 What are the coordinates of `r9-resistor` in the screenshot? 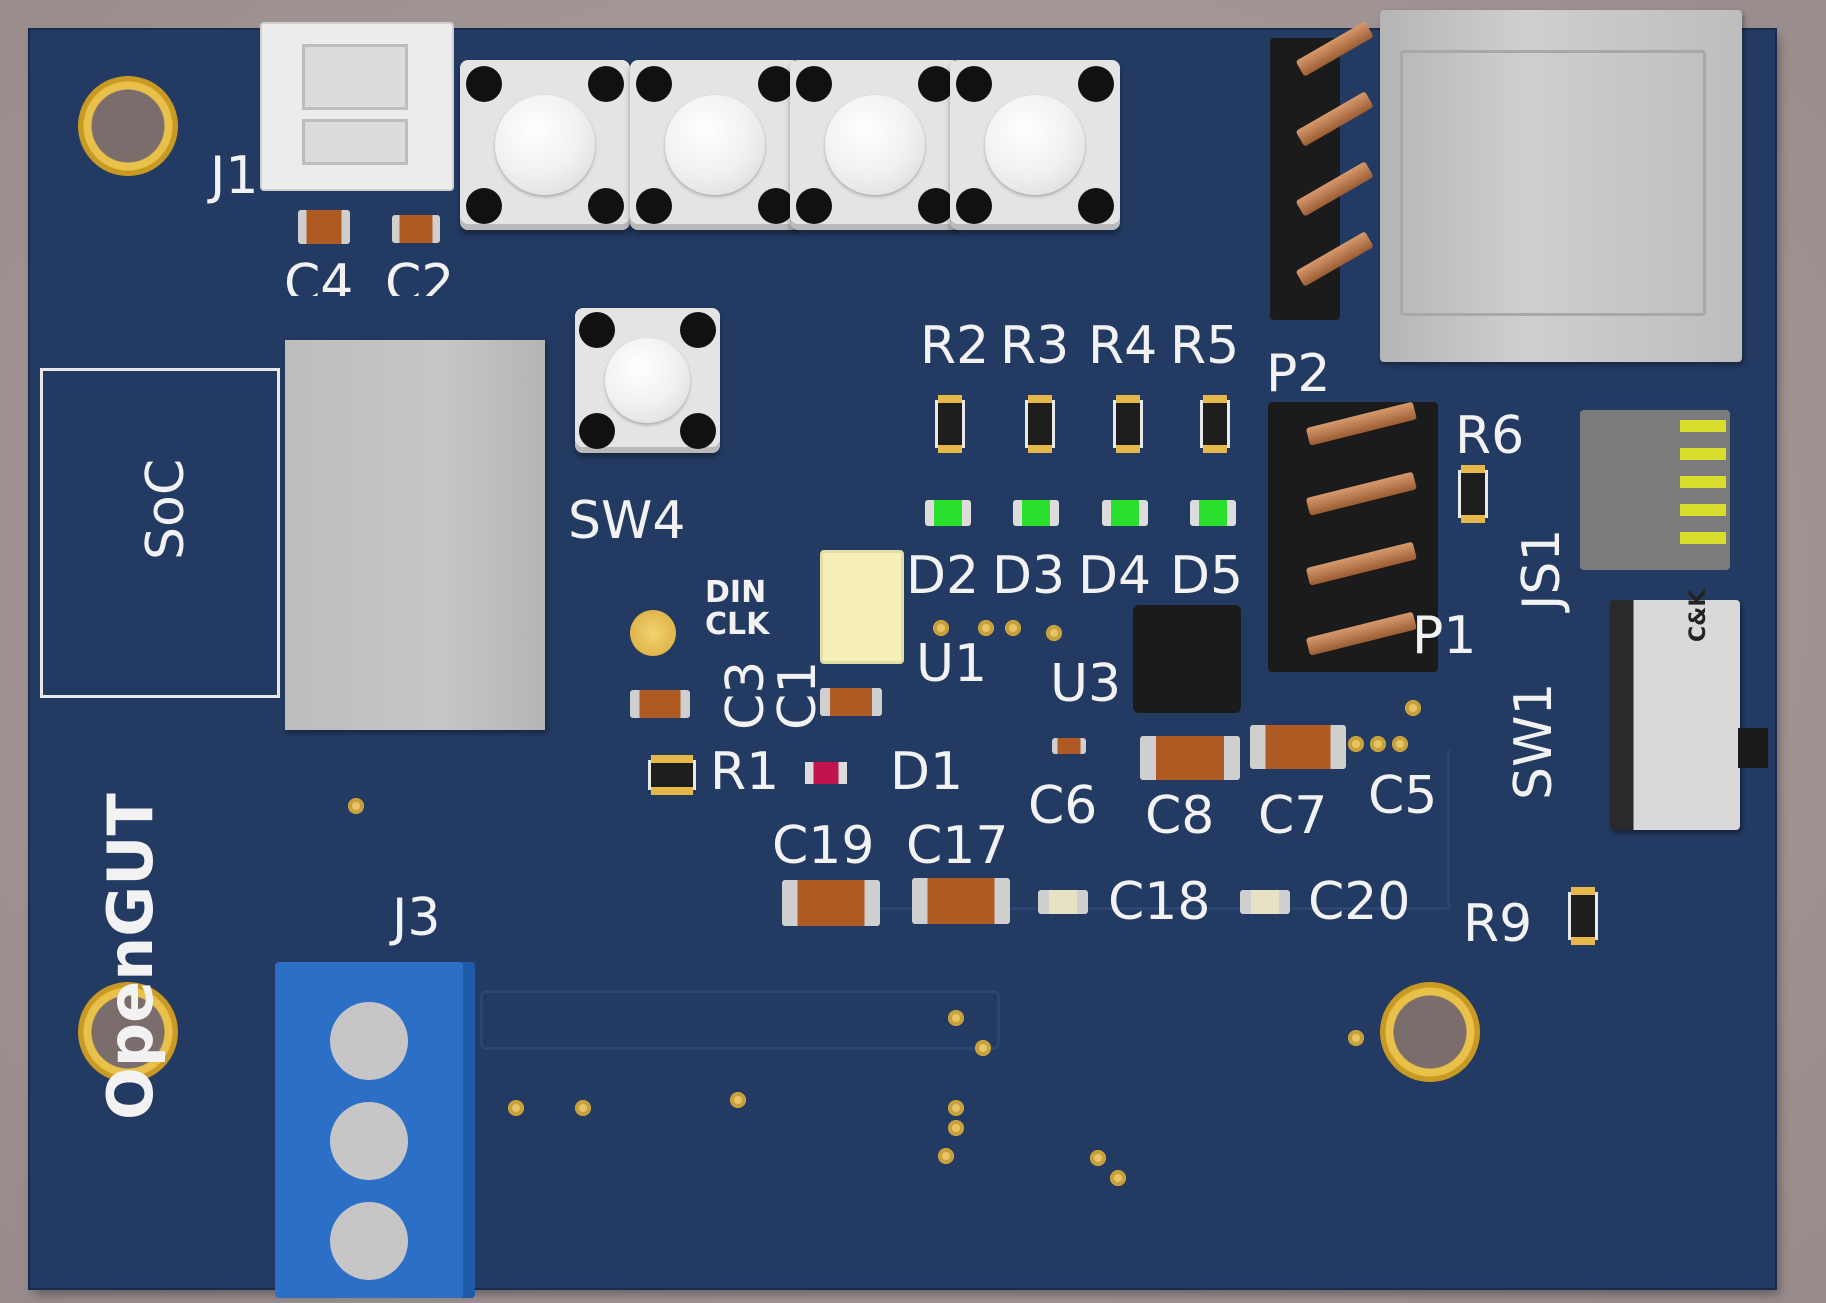 It's located at (1583, 916).